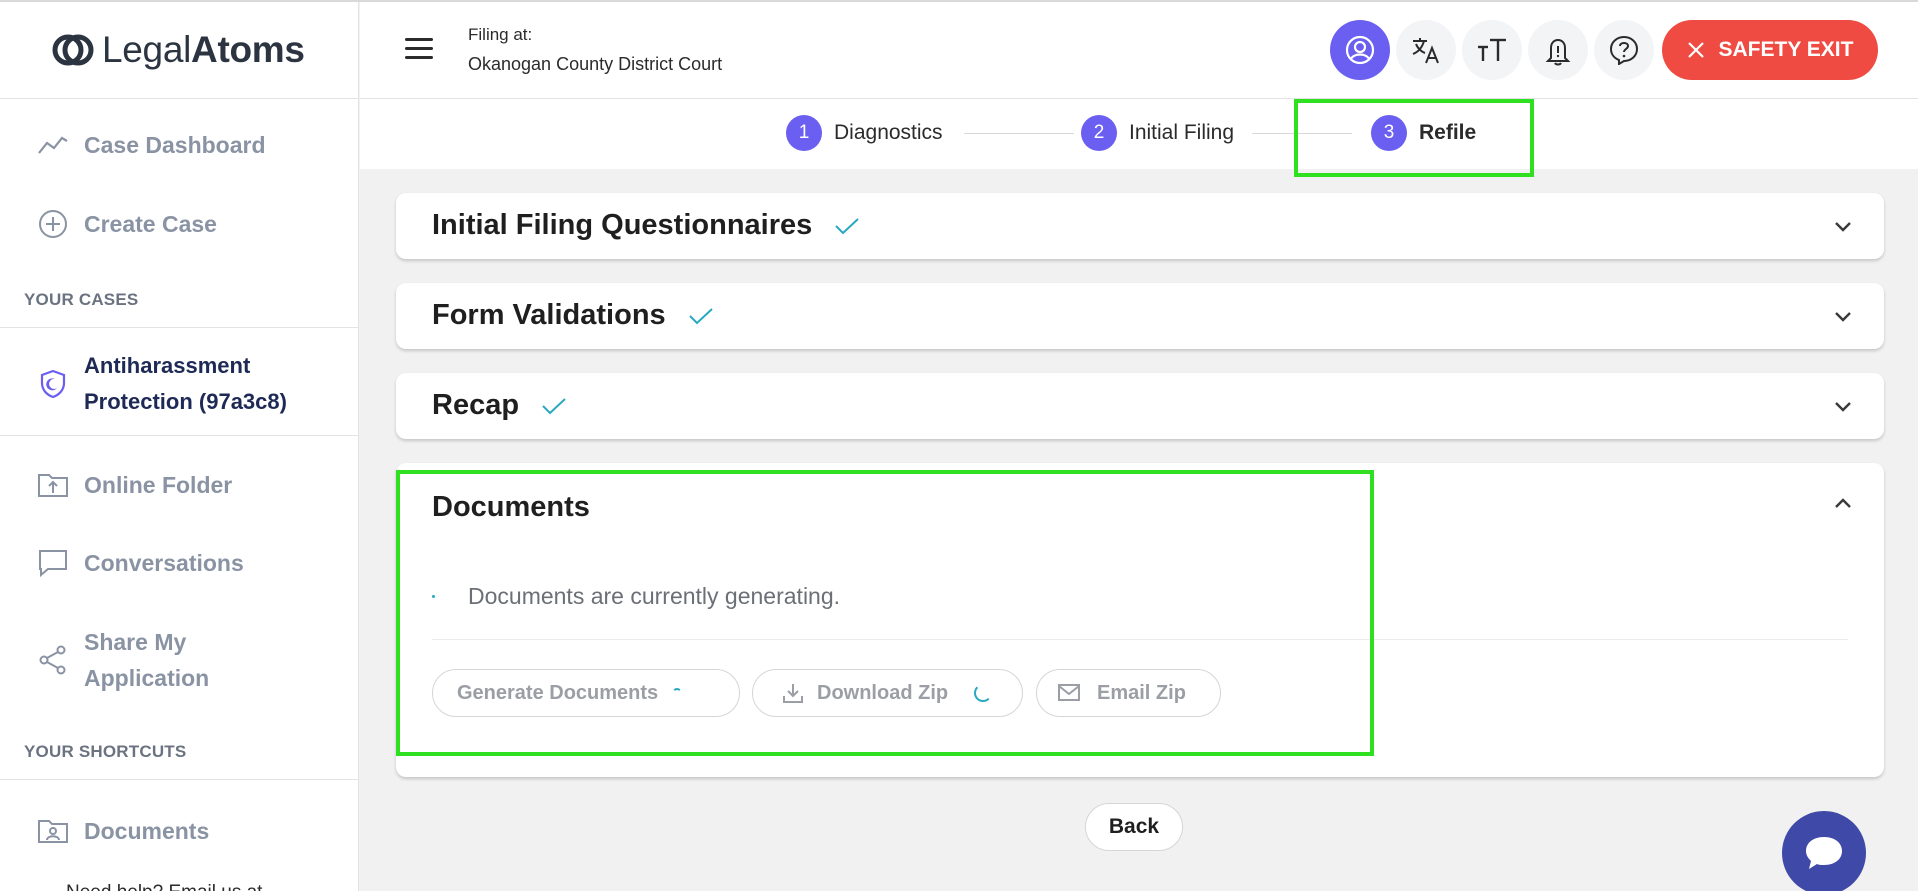 This screenshot has height=891, width=1918. I want to click on safety-exit-label: SAFETY EXIT, so click(1786, 49).